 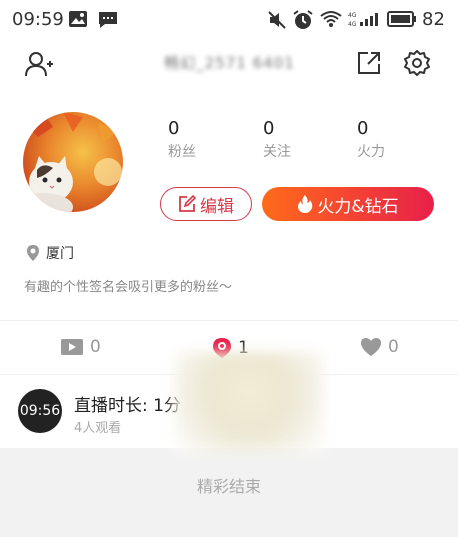 I want to click on image-icon, so click(x=78, y=19).